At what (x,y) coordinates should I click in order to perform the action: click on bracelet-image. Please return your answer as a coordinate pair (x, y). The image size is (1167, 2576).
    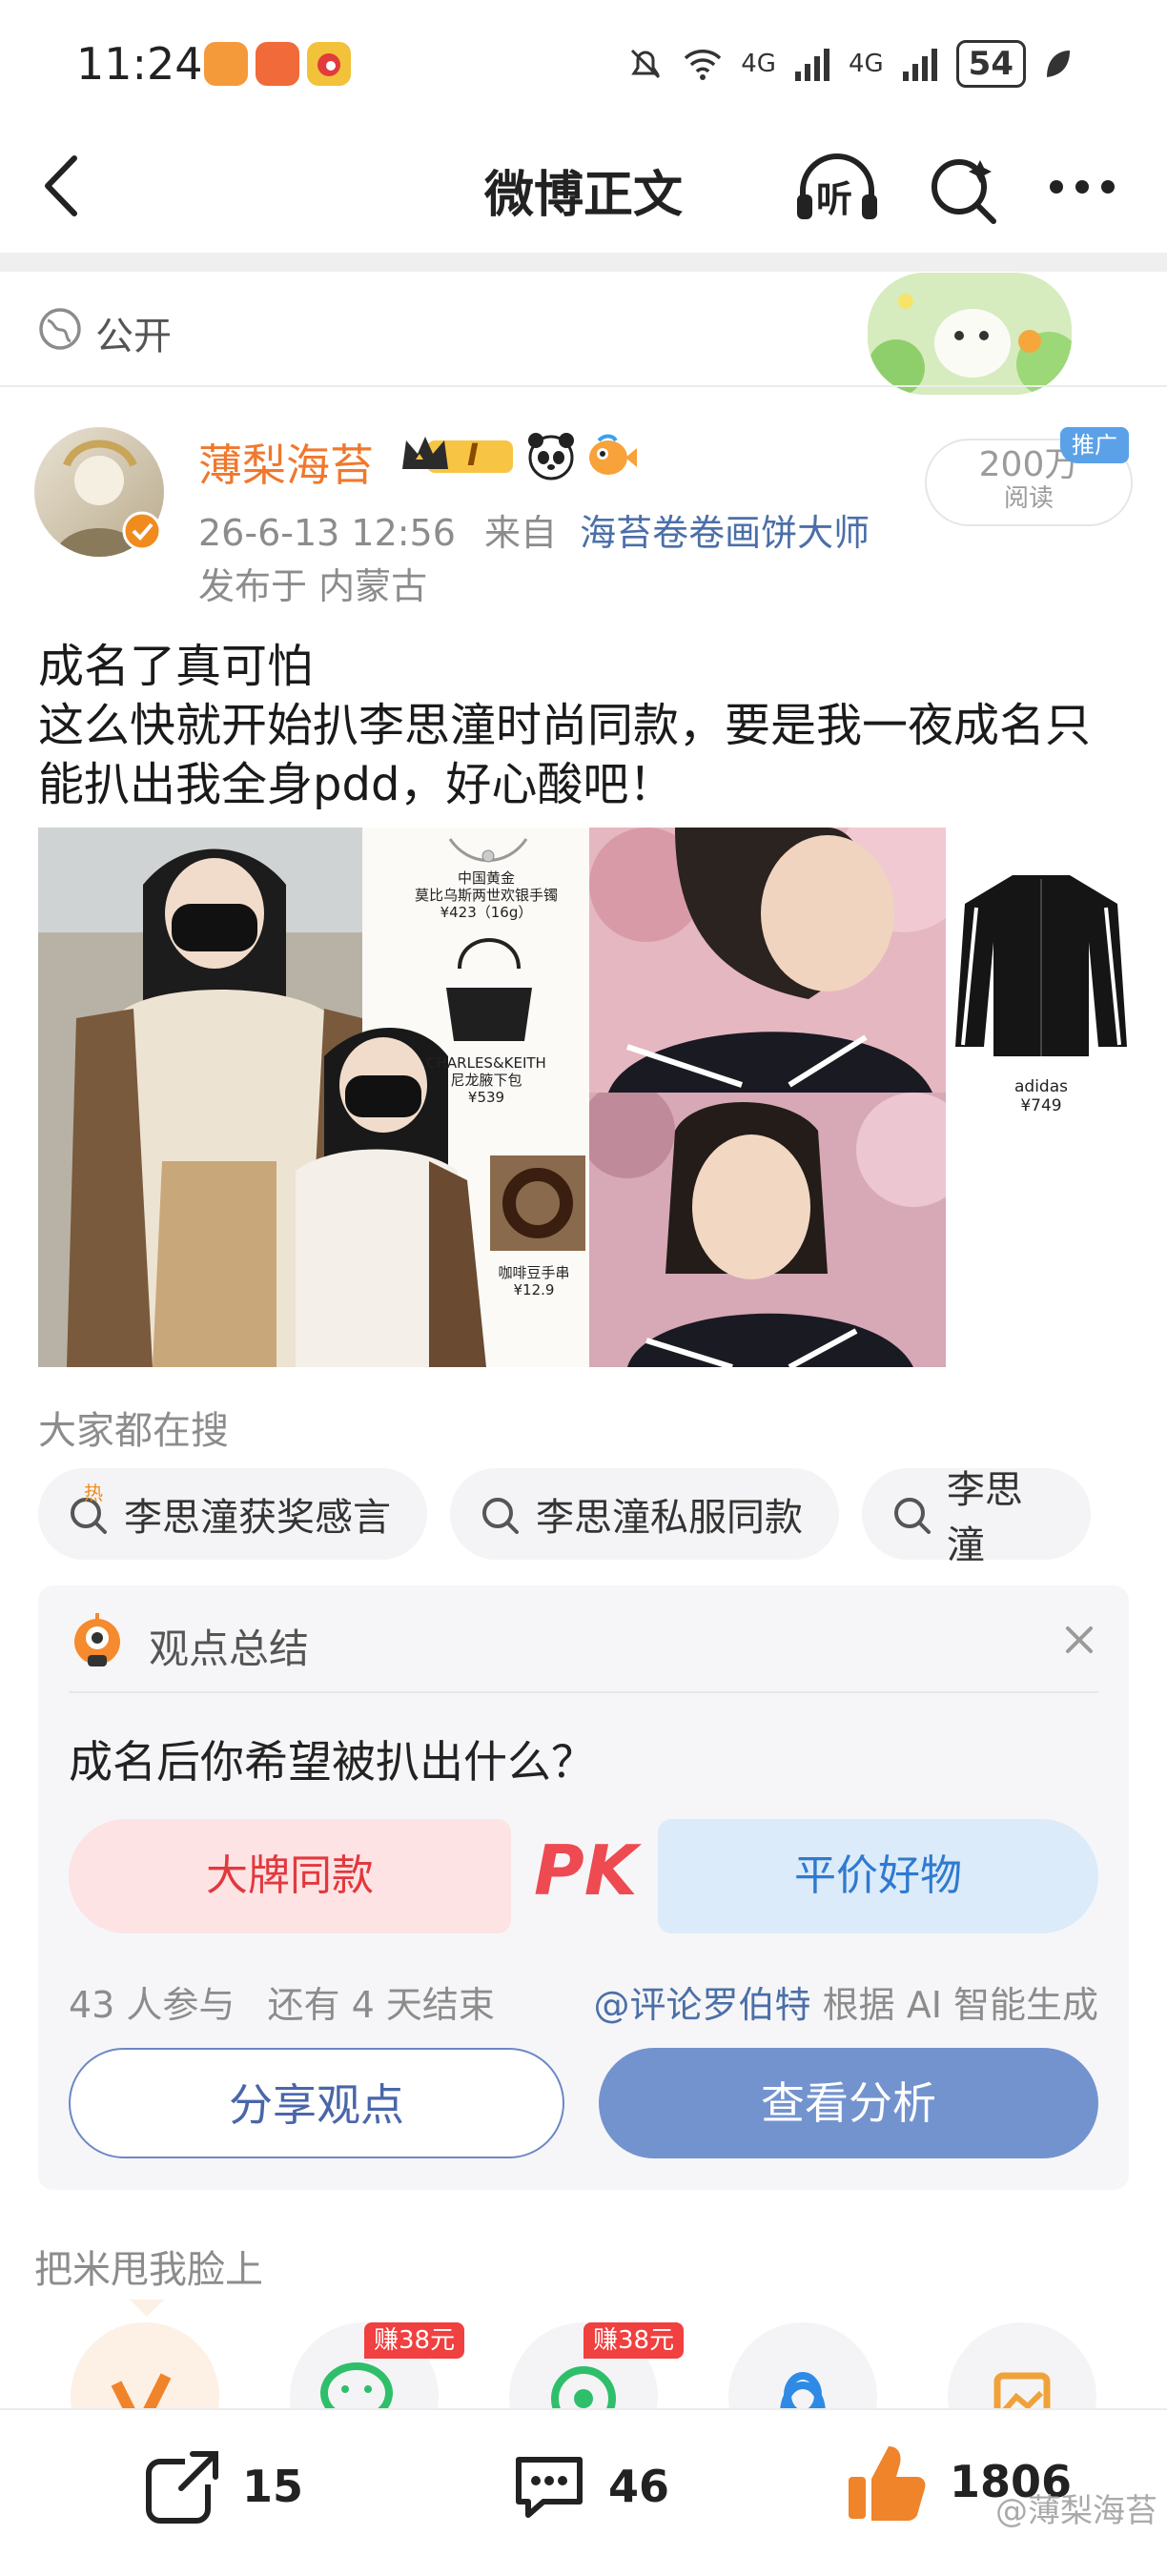
    Looking at the image, I should click on (488, 851).